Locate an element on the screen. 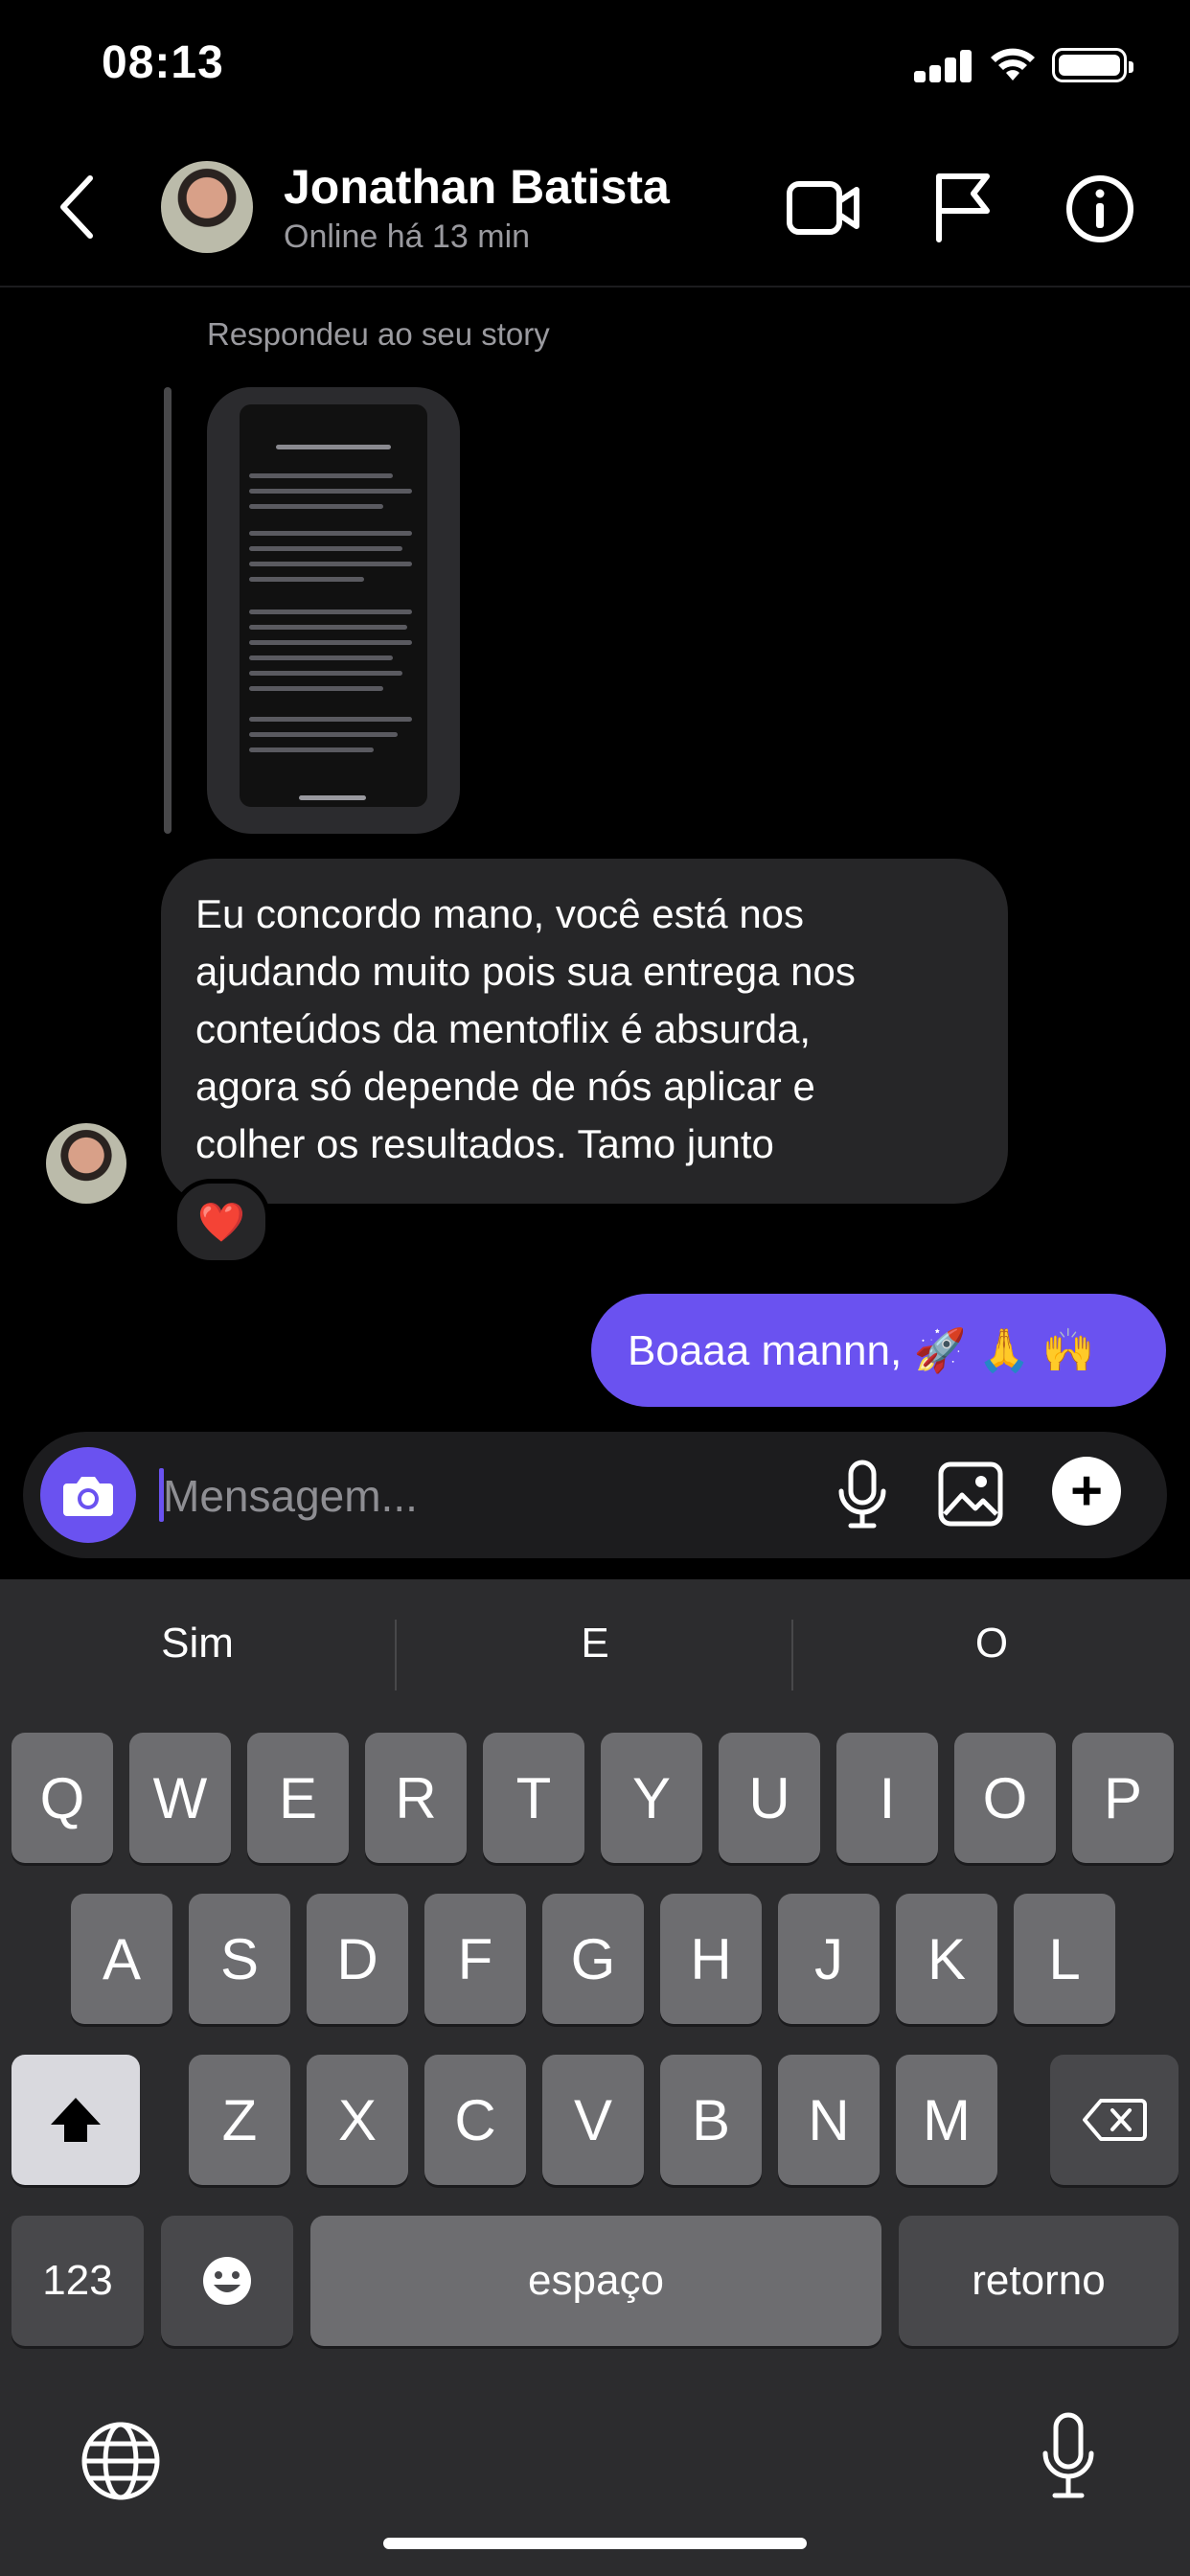  key-r: R is located at coordinates (416, 1798).